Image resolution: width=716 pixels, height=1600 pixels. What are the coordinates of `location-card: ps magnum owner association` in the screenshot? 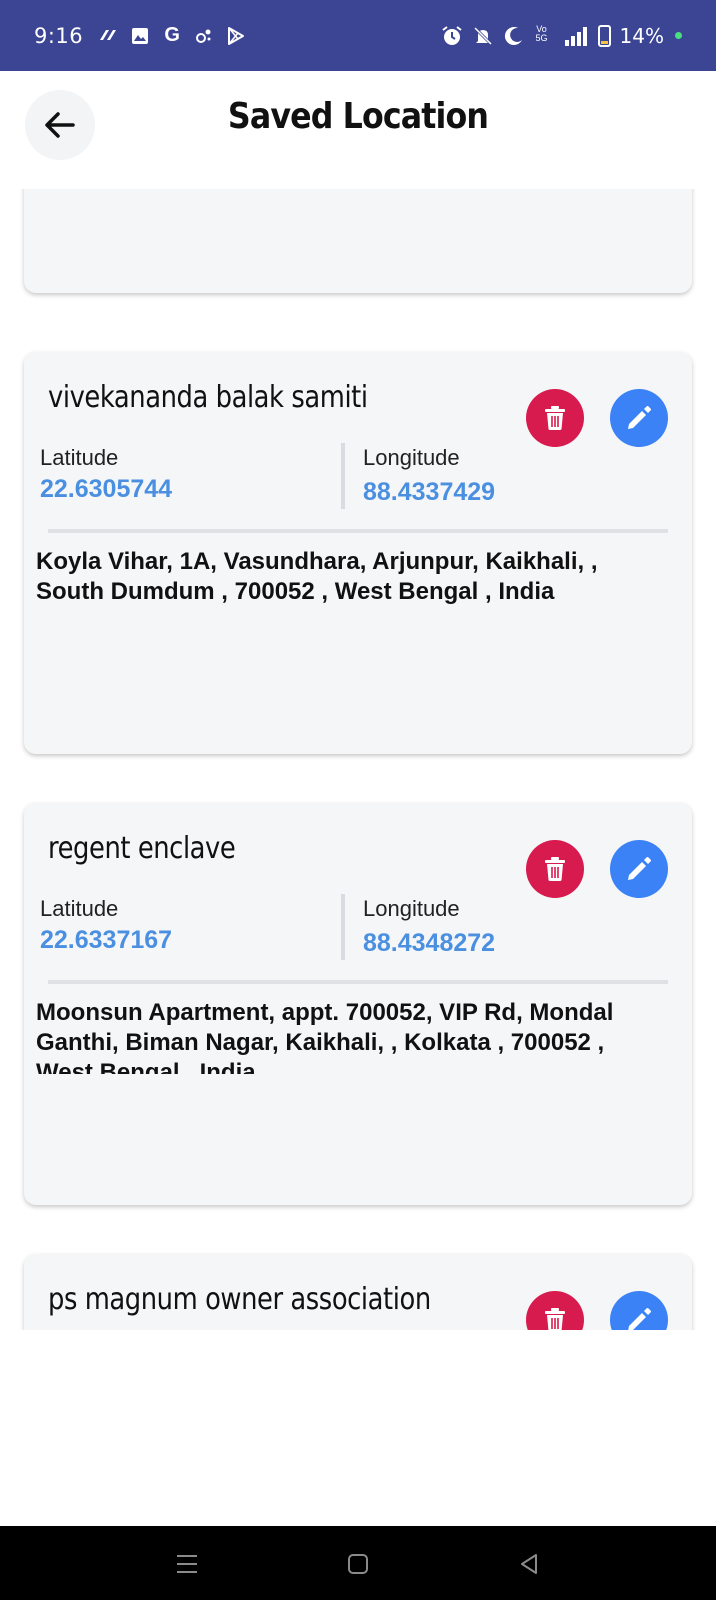 It's located at (358, 1292).